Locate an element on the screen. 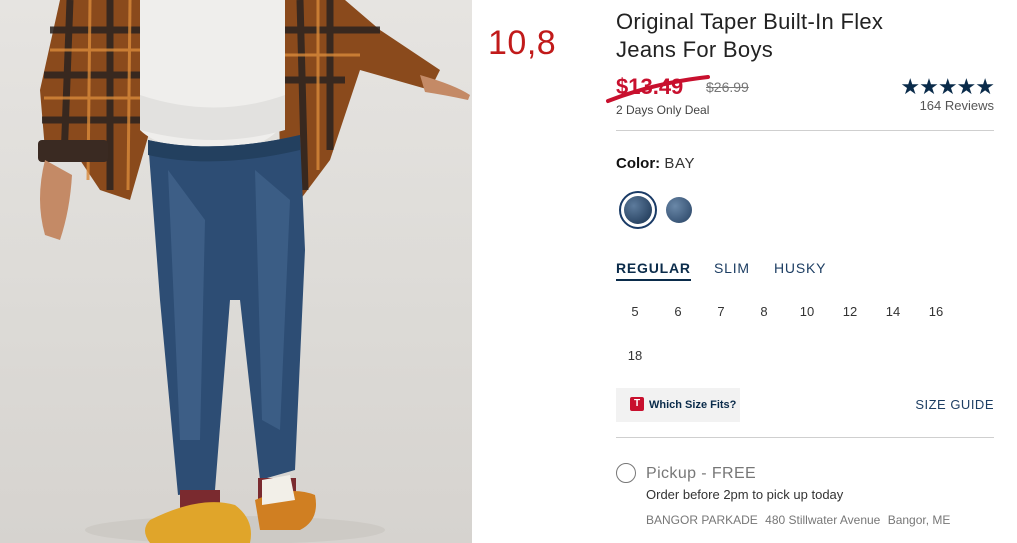  size-option: 10 is located at coordinates (807, 311).